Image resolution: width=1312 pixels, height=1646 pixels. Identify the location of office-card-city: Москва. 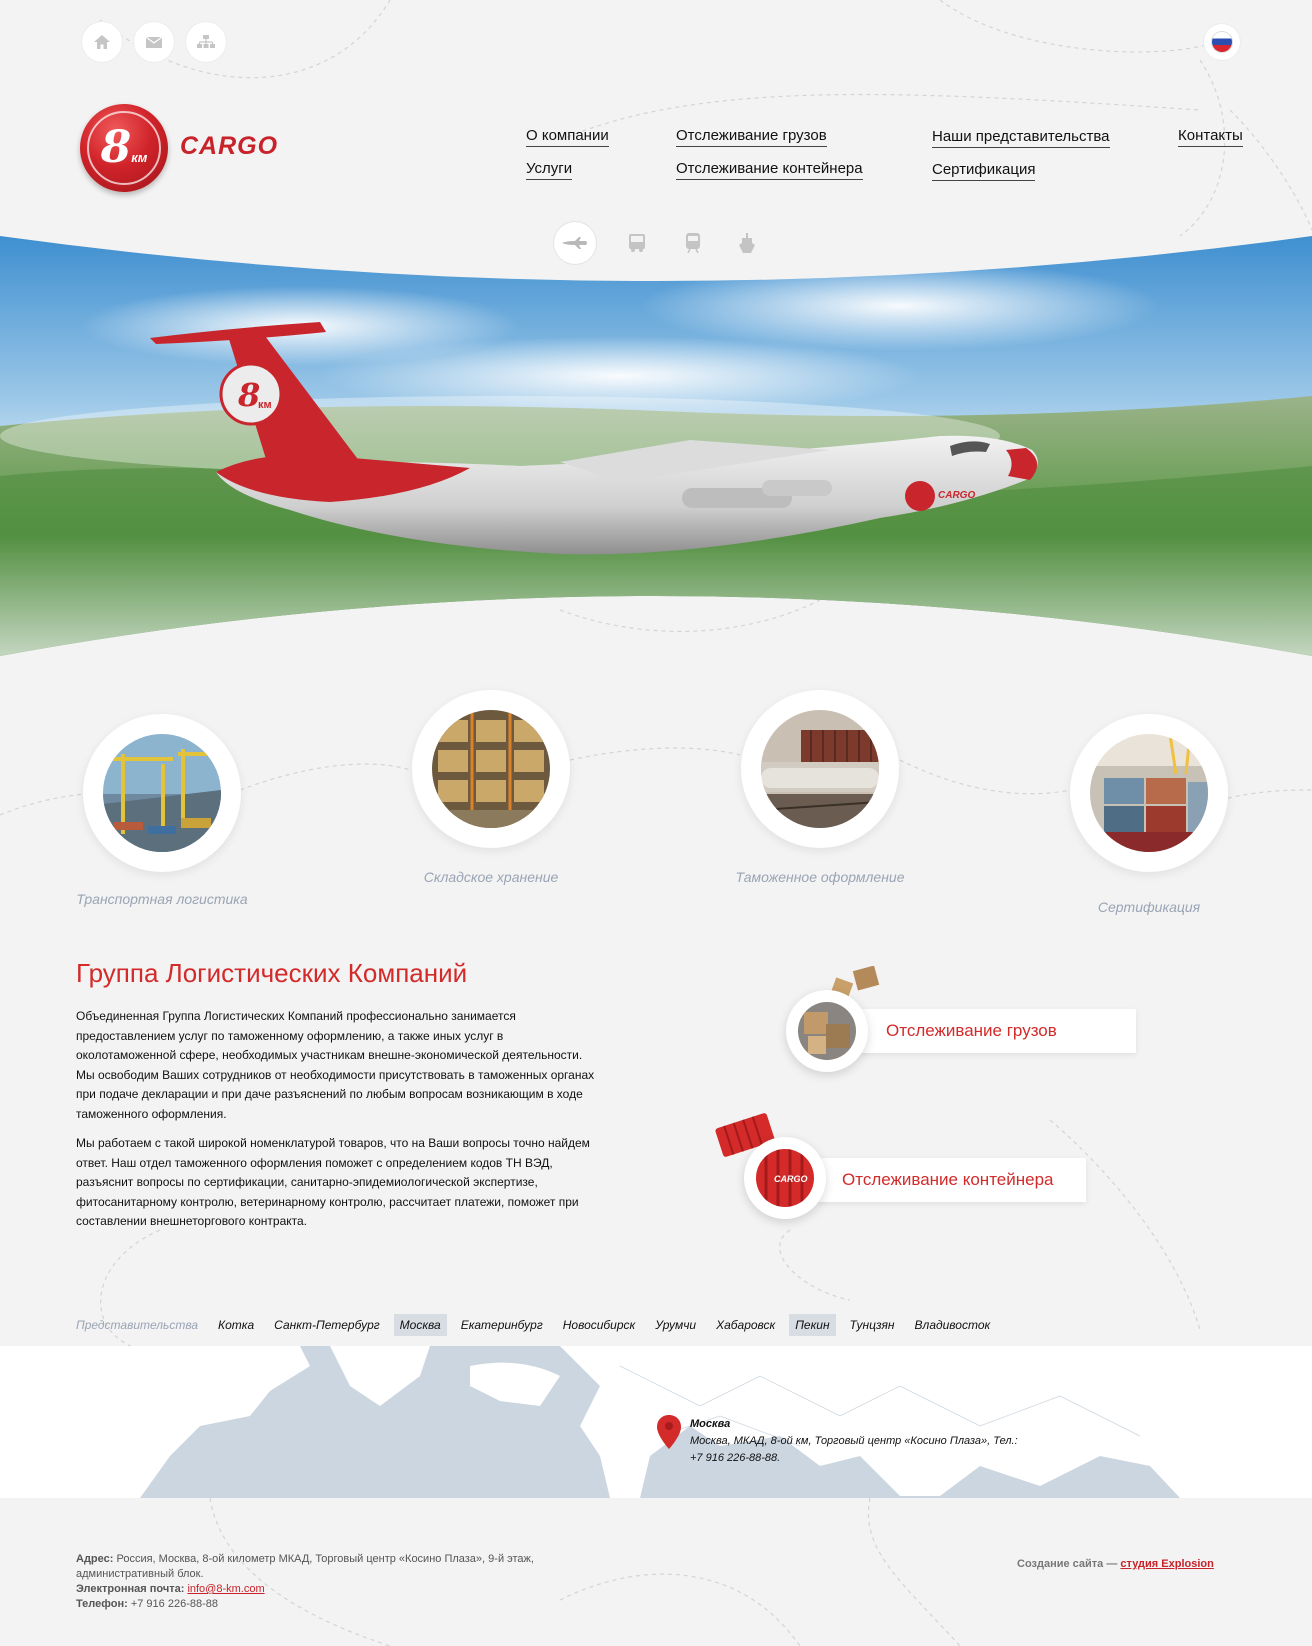
(710, 1424).